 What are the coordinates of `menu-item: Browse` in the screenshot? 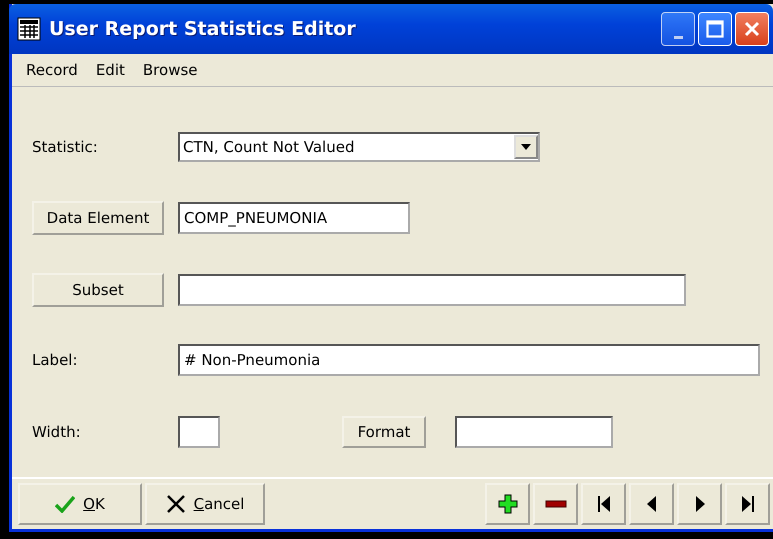 It's located at (170, 70).